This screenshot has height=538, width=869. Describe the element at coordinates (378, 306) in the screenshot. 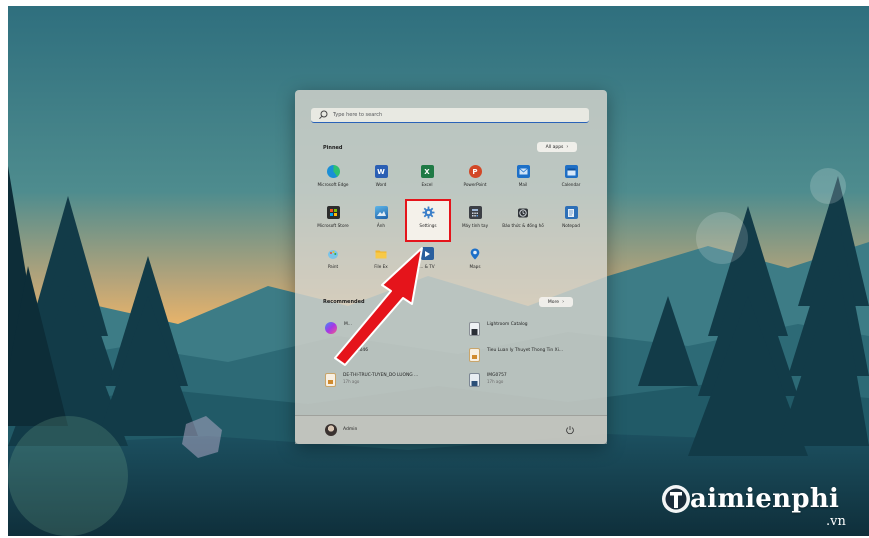

I see `annotation-arrow` at that location.